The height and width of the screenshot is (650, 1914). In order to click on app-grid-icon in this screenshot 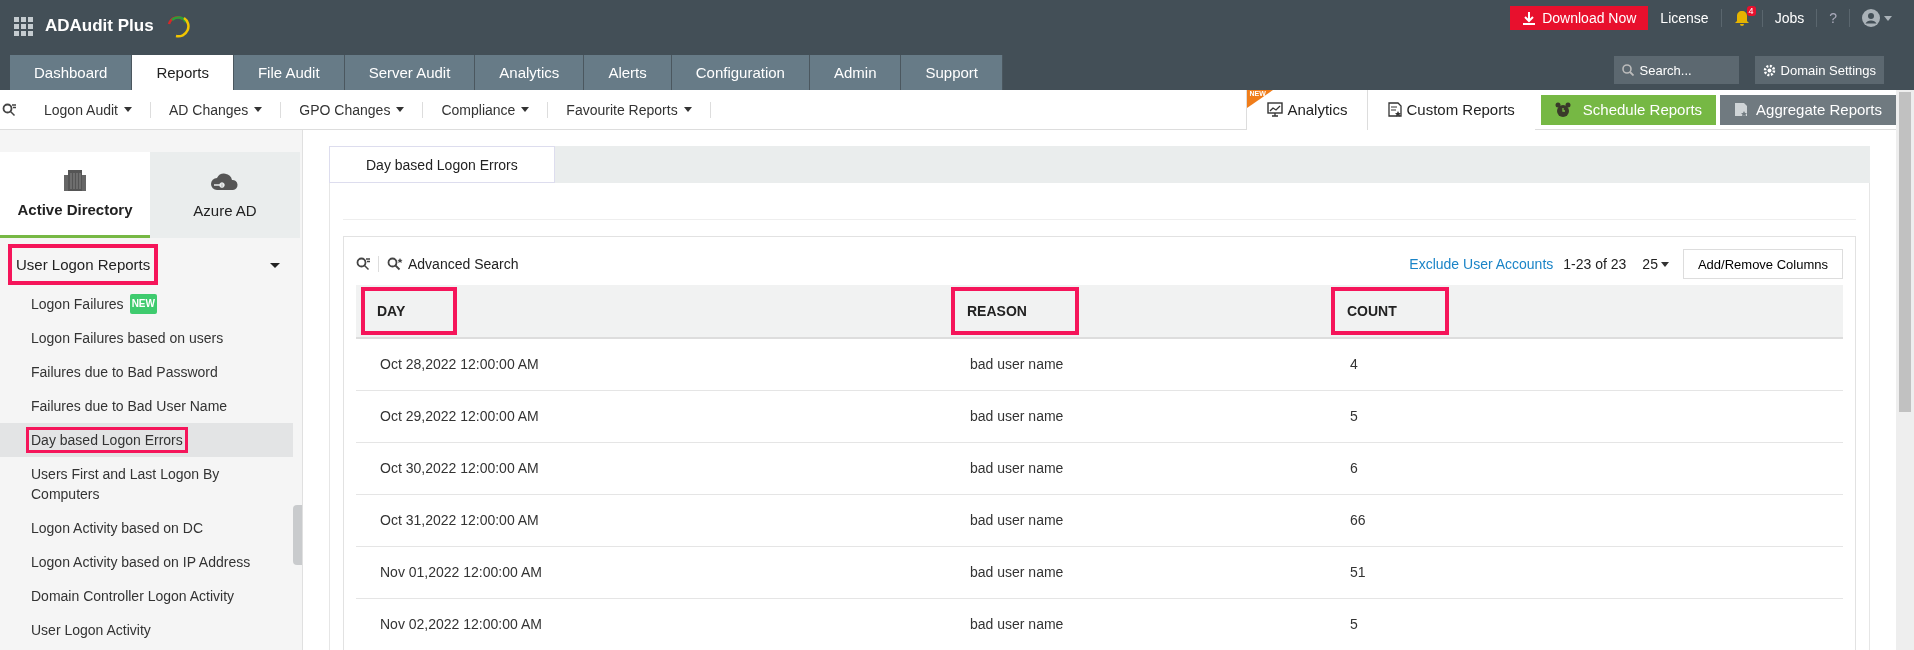, I will do `click(23, 26)`.